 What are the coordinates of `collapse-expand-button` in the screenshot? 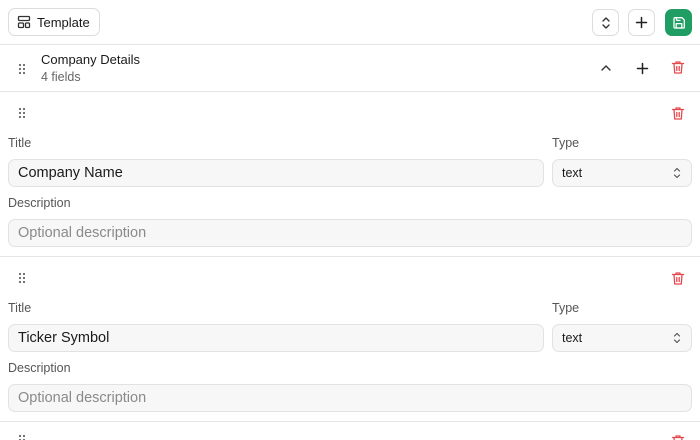 It's located at (605, 22).